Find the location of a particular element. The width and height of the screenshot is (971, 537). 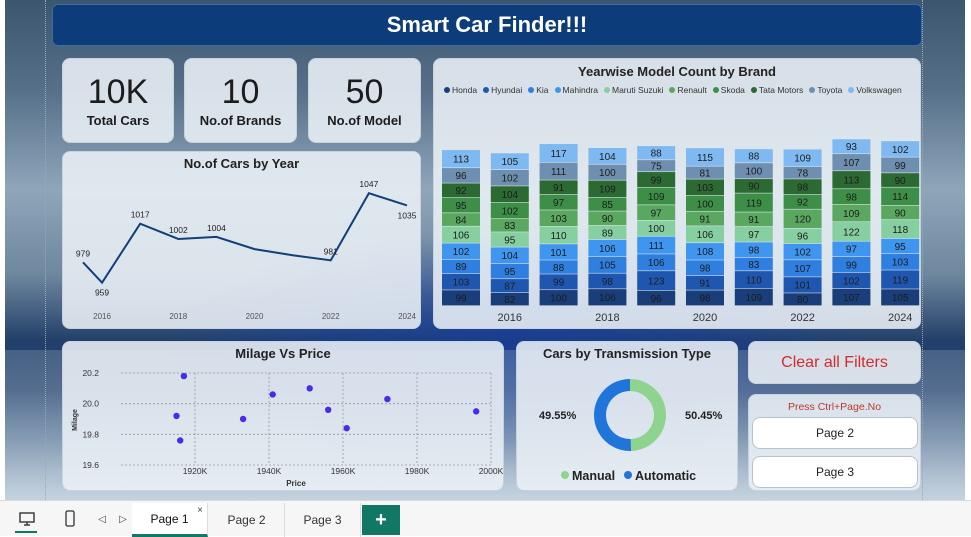

brand-bar-value-label: 120 is located at coordinates (802, 220).